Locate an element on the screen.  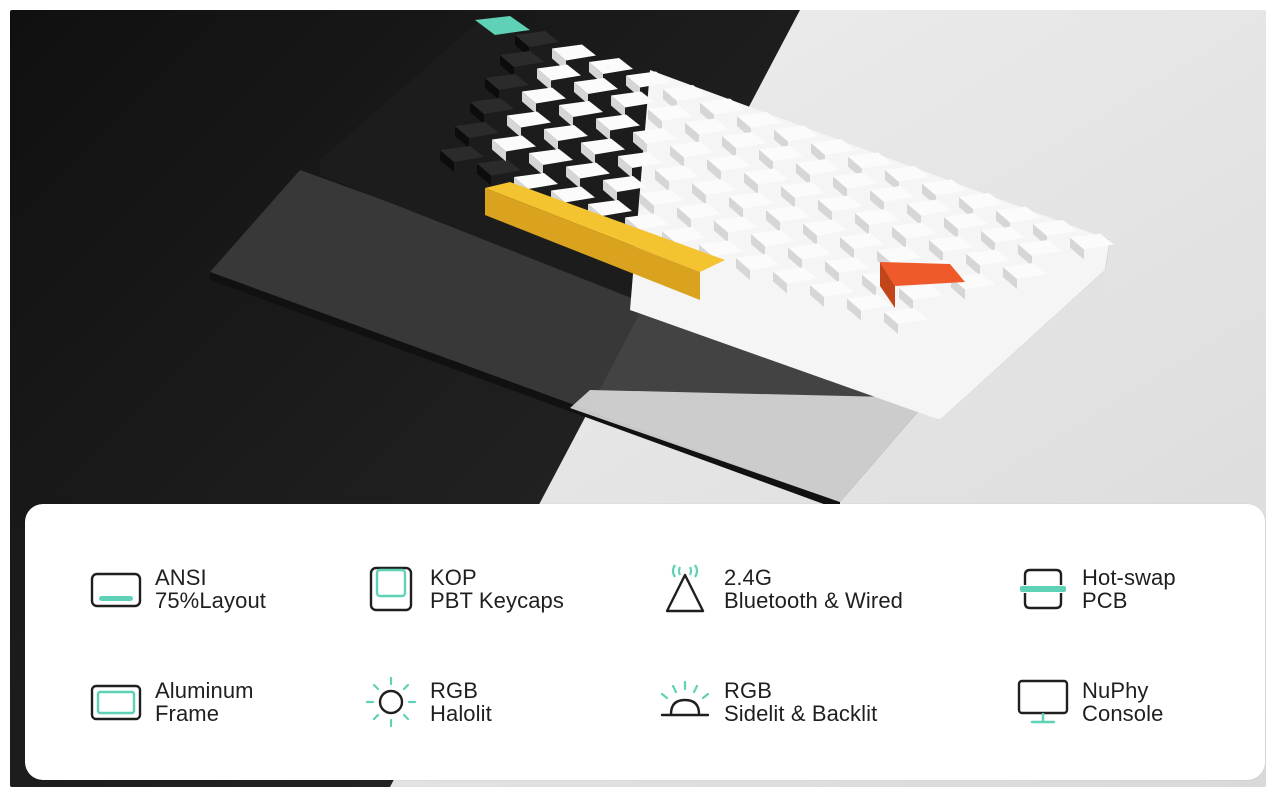
feature-title: NuPhy is located at coordinates (1115, 690).